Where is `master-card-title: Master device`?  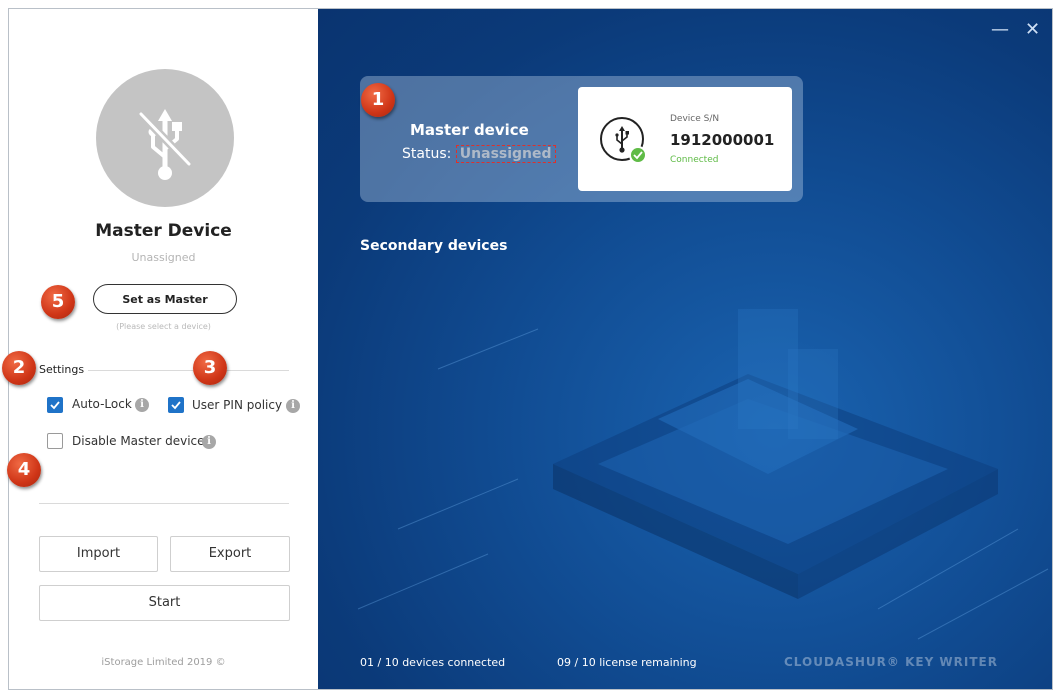 master-card-title: Master device is located at coordinates (469, 130).